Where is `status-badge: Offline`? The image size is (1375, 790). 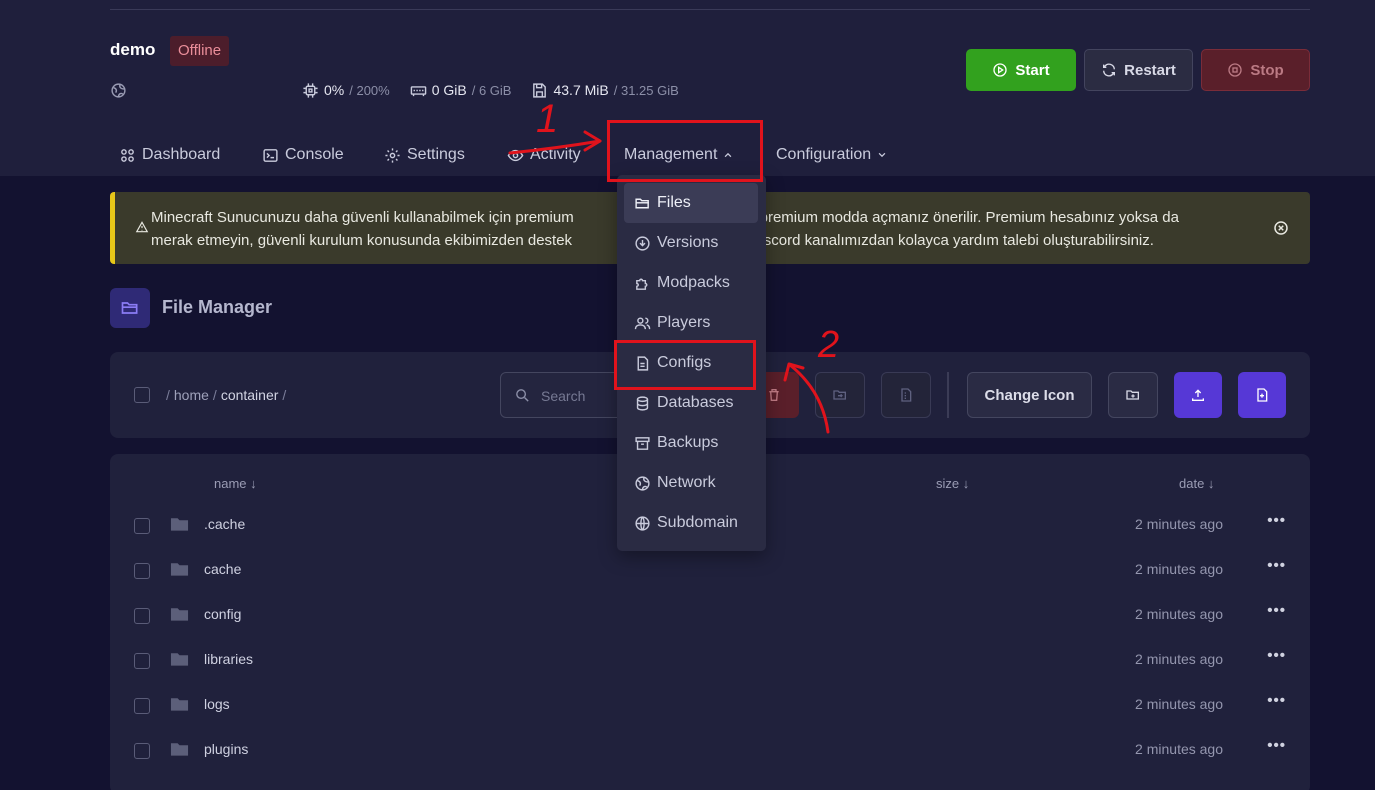
status-badge: Offline is located at coordinates (200, 51).